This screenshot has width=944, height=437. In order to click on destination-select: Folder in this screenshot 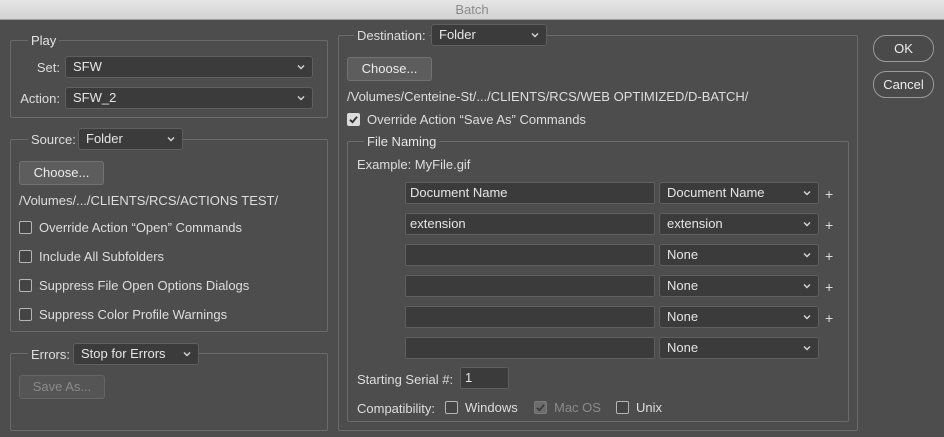, I will do `click(489, 35)`.